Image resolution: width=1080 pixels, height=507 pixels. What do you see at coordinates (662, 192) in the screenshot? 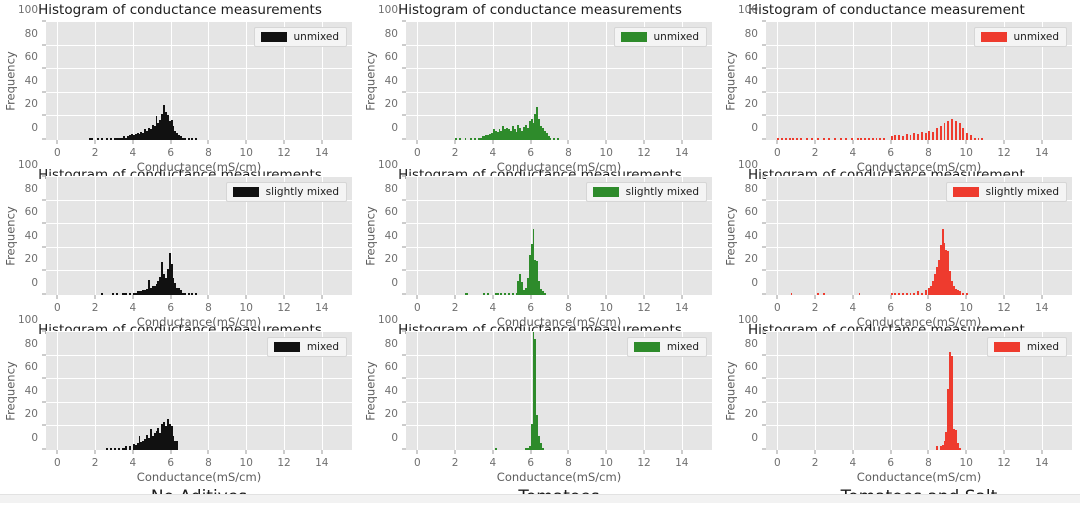
I see `legend-label: slightly mixed` at bounding box center [662, 192].